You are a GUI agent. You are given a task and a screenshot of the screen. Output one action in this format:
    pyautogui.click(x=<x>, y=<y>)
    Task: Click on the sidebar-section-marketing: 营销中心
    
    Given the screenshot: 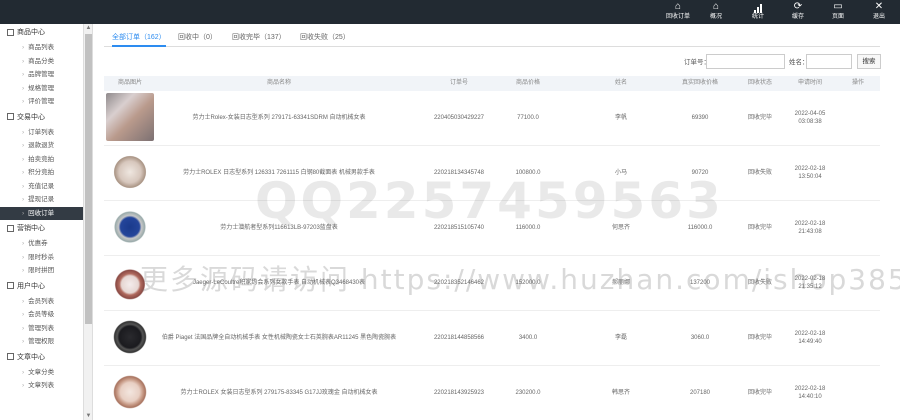 What is the action you would take?
    pyautogui.click(x=41, y=228)
    